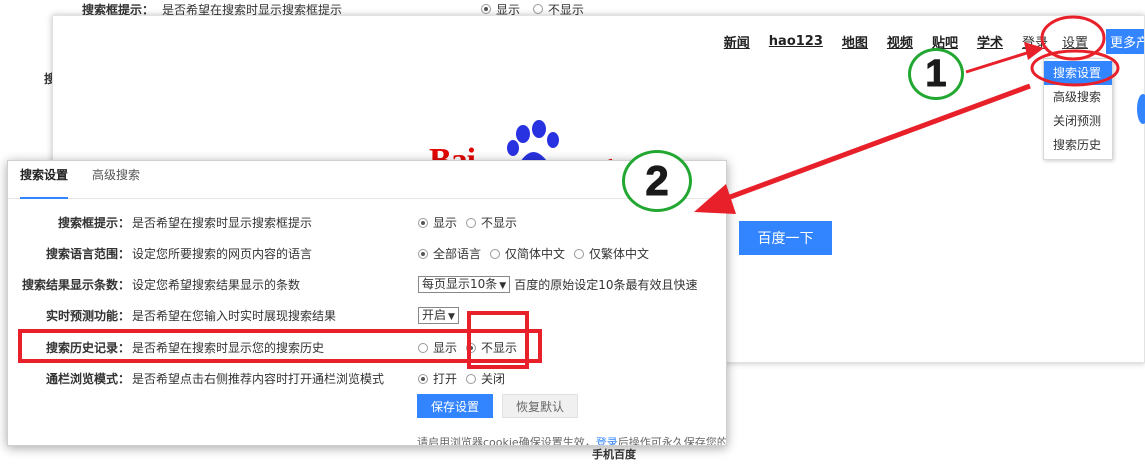  I want to click on row-options: 全部语言 仅简体中文 仅繁体中文, so click(538, 253).